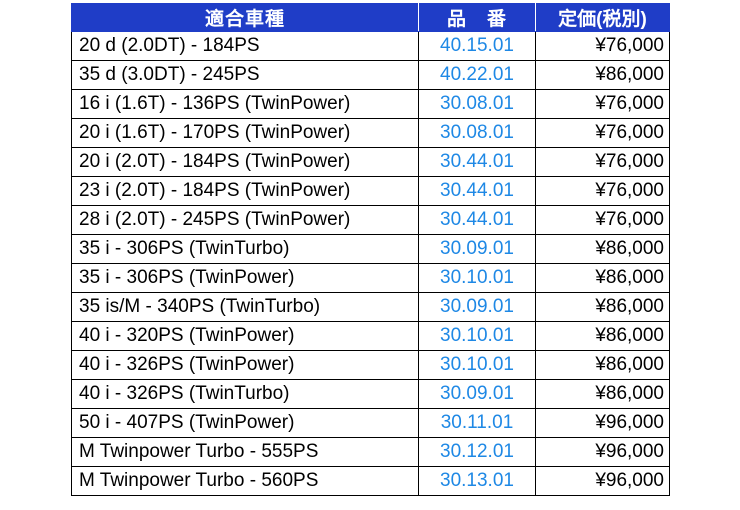 The height and width of the screenshot is (510, 740). I want to click on model-cell: 20 i (2.0T) - 184PS (TwinPower), so click(245, 162).